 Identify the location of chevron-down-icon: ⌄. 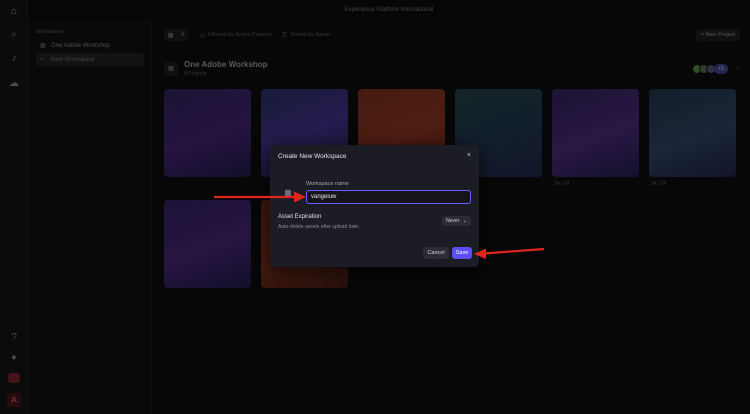
(464, 221).